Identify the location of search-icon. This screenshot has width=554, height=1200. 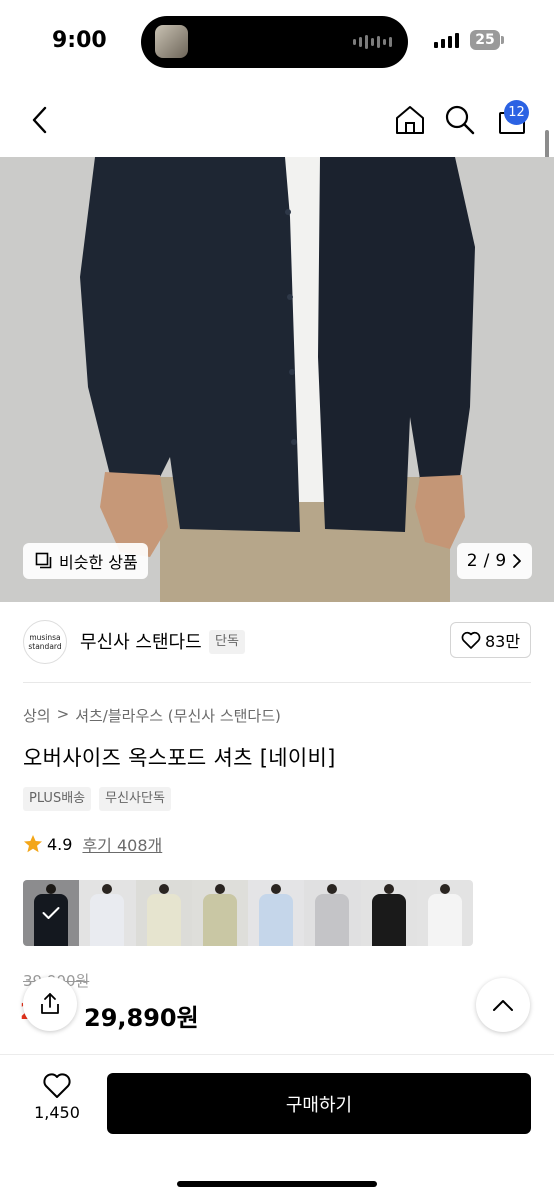
(460, 120).